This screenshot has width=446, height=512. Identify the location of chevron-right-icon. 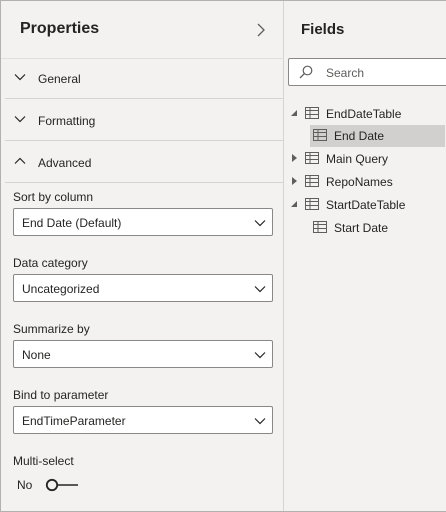
(261, 30).